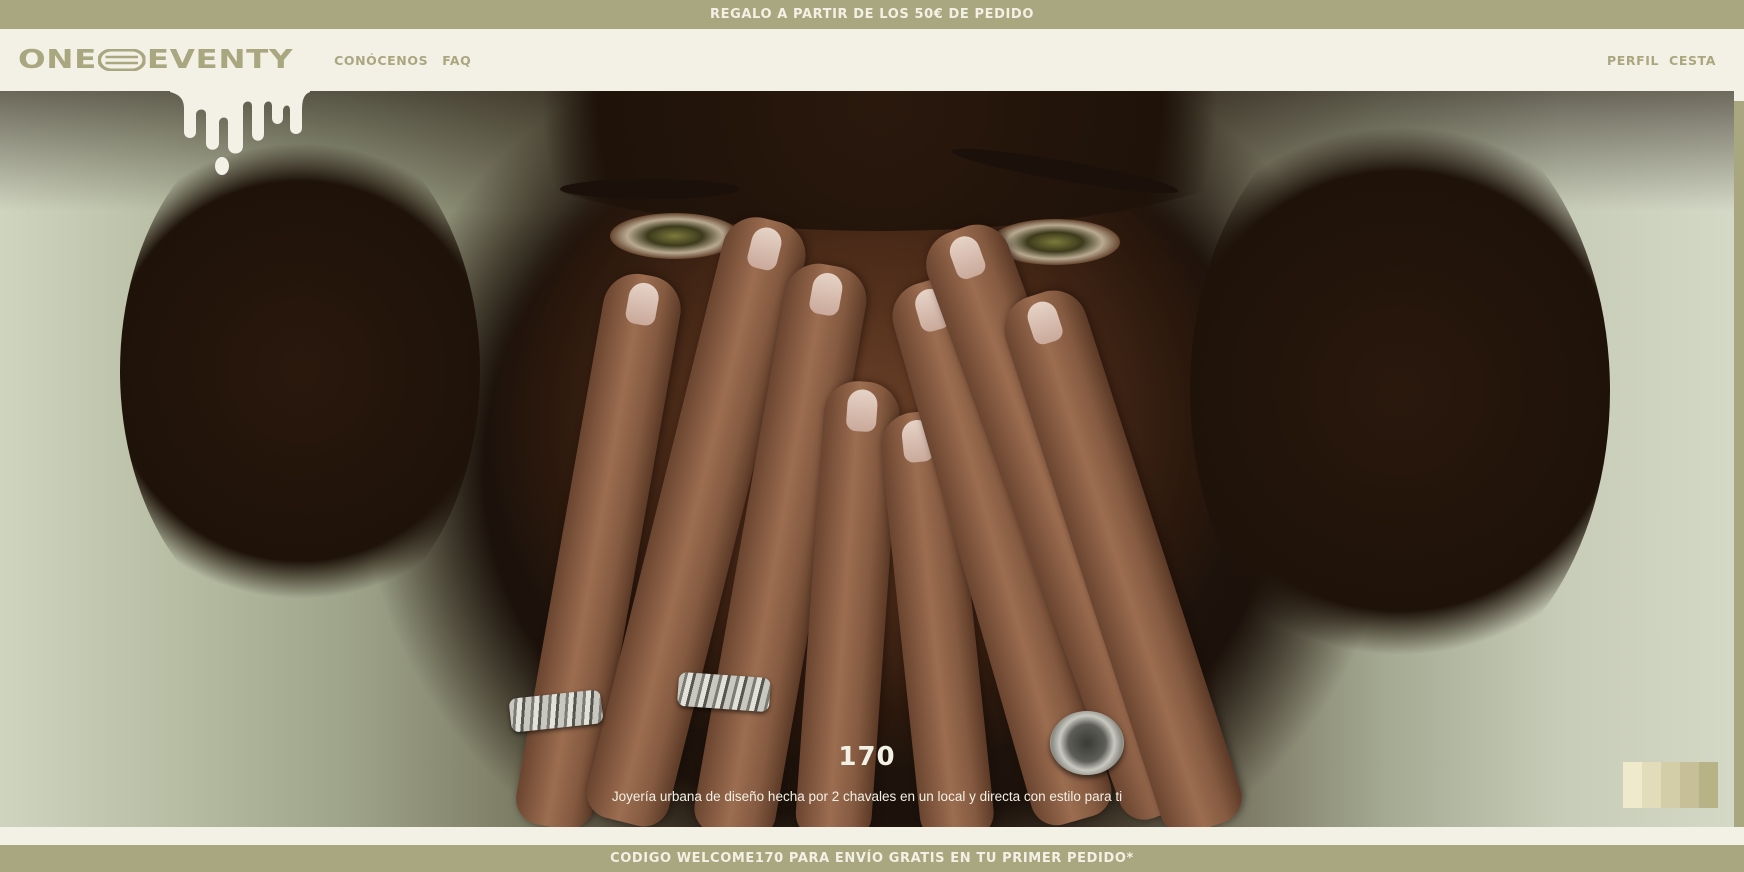 This screenshot has width=1744, height=872. What do you see at coordinates (872, 60) in the screenshot?
I see `site-header: ONE EVENTY CONÓCENOS FAQ PERFIL CESTA` at bounding box center [872, 60].